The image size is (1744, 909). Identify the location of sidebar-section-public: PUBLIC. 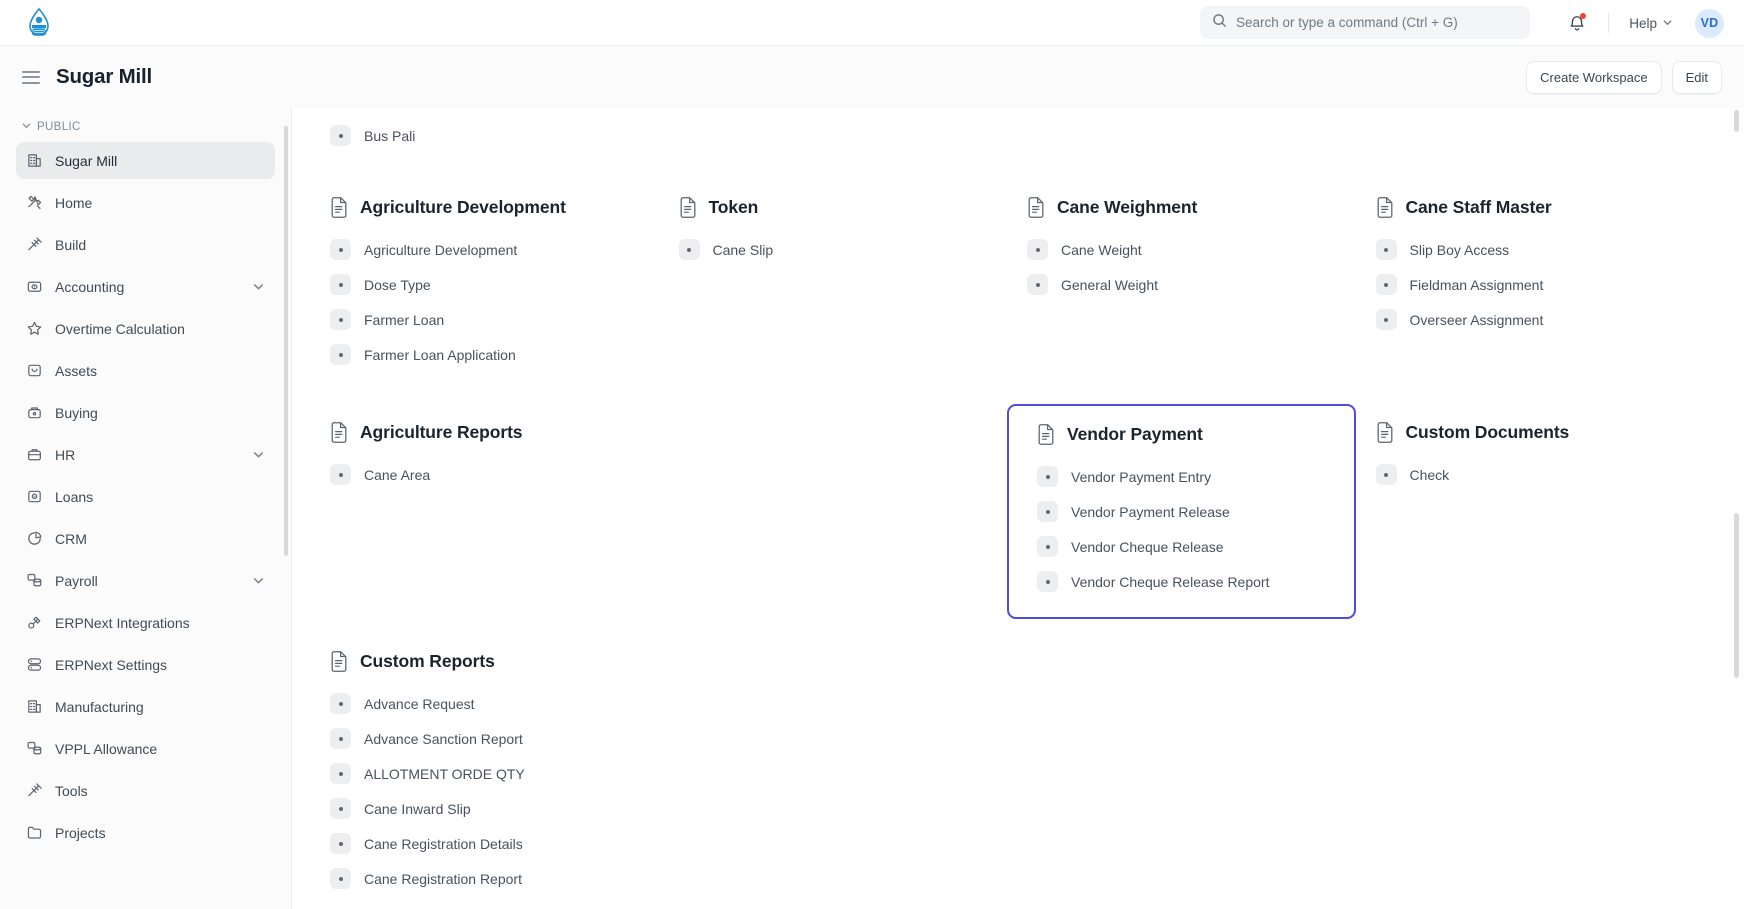
(145, 128).